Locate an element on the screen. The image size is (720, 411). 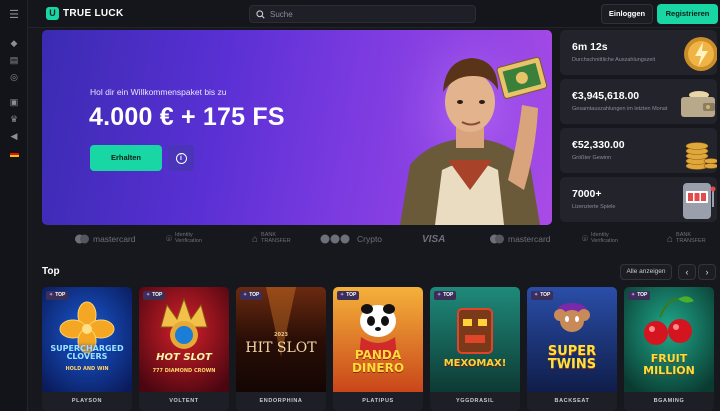
section-title: Top is located at coordinates (51, 271).